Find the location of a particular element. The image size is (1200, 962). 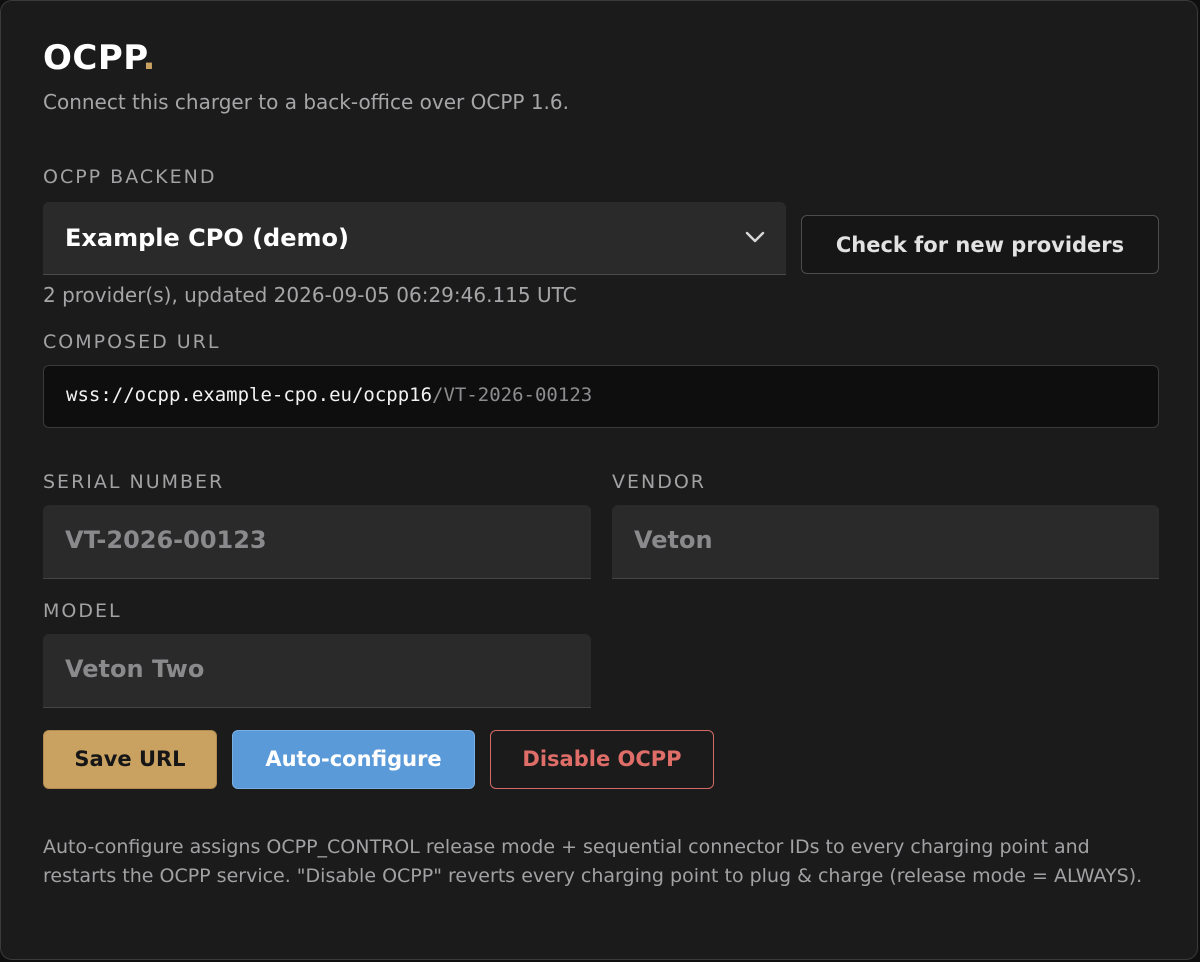

serial-number-field: VT-2026-00123 is located at coordinates (317, 542).